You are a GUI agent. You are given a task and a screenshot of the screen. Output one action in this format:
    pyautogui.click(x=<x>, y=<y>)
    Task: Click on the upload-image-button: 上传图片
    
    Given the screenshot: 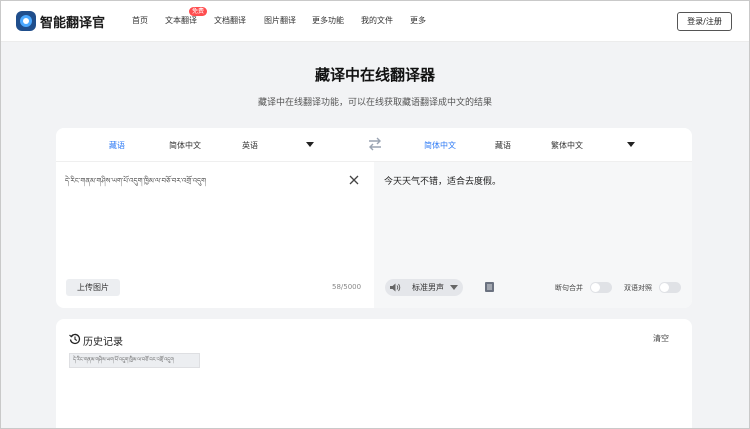 What is the action you would take?
    pyautogui.click(x=93, y=287)
    